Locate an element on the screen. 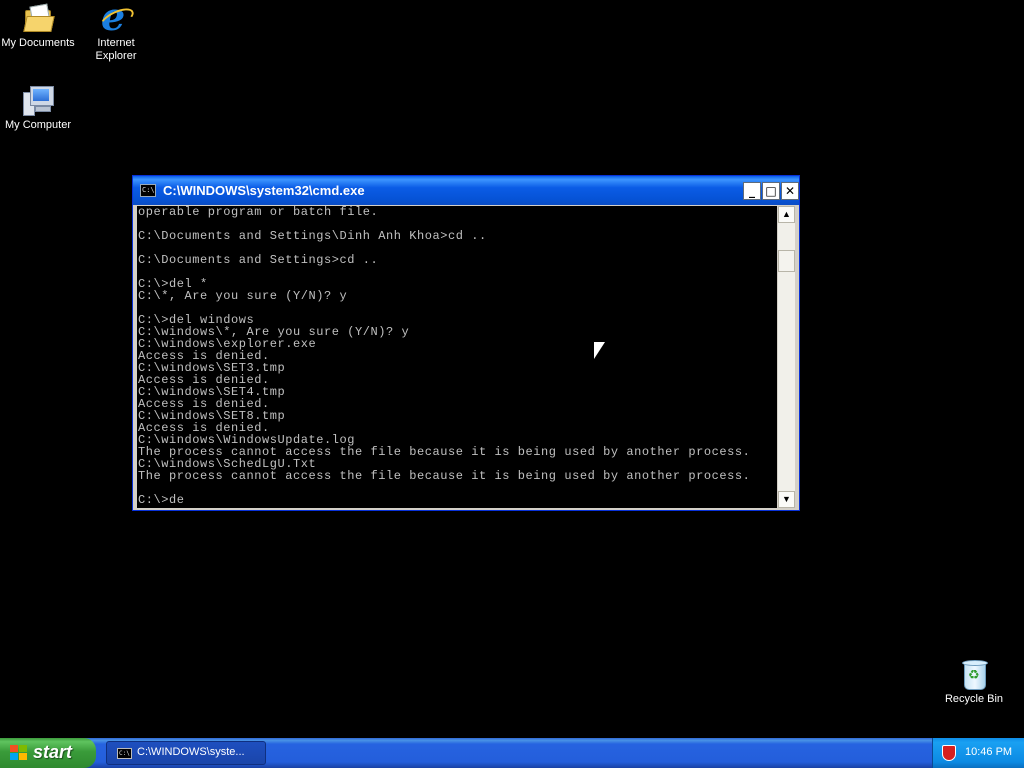  scroll-thumb is located at coordinates (786, 261).